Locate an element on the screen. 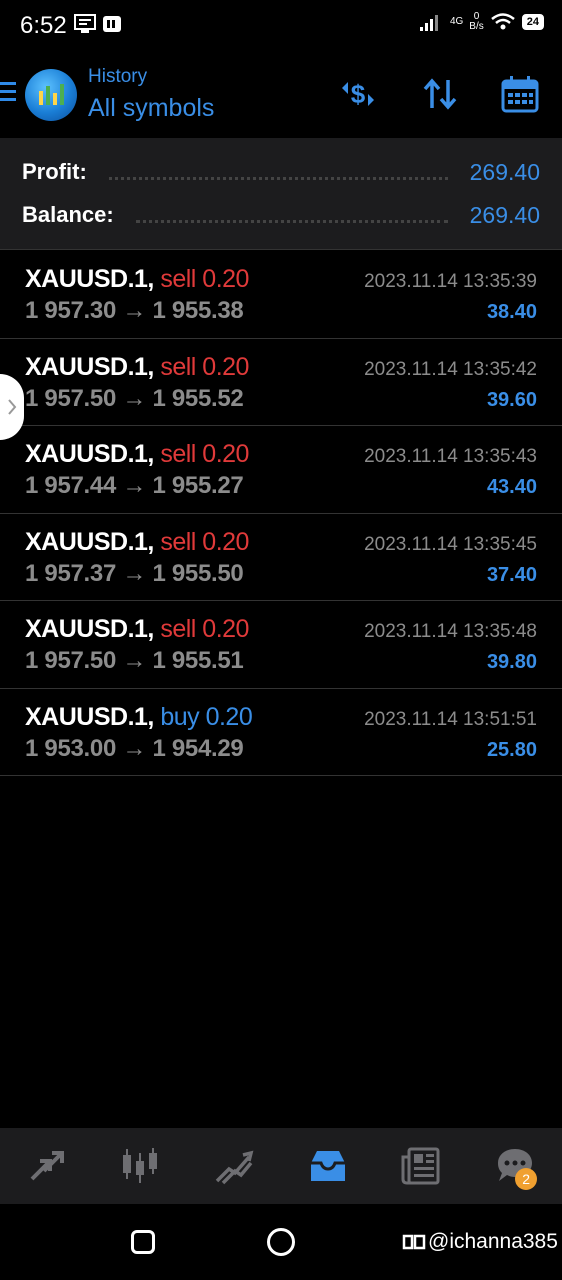 Image resolution: width=562 pixels, height=1280 pixels. deal-profit: 38.40 is located at coordinates (511, 312).